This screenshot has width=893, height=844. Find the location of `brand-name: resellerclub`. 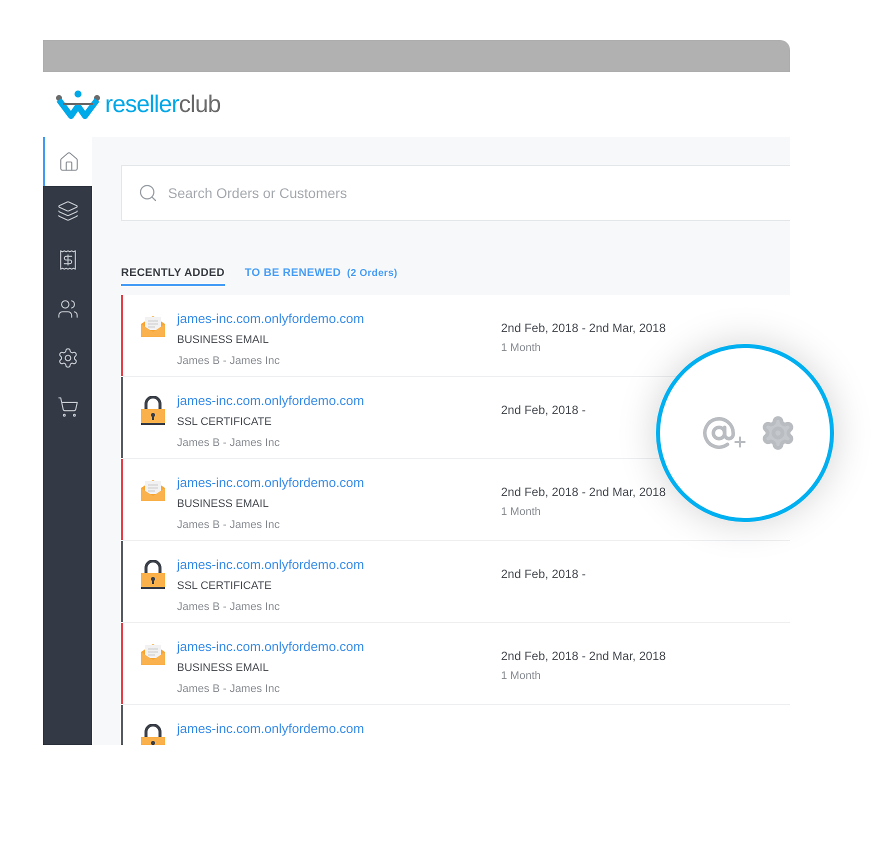

brand-name: resellerclub is located at coordinates (163, 104).